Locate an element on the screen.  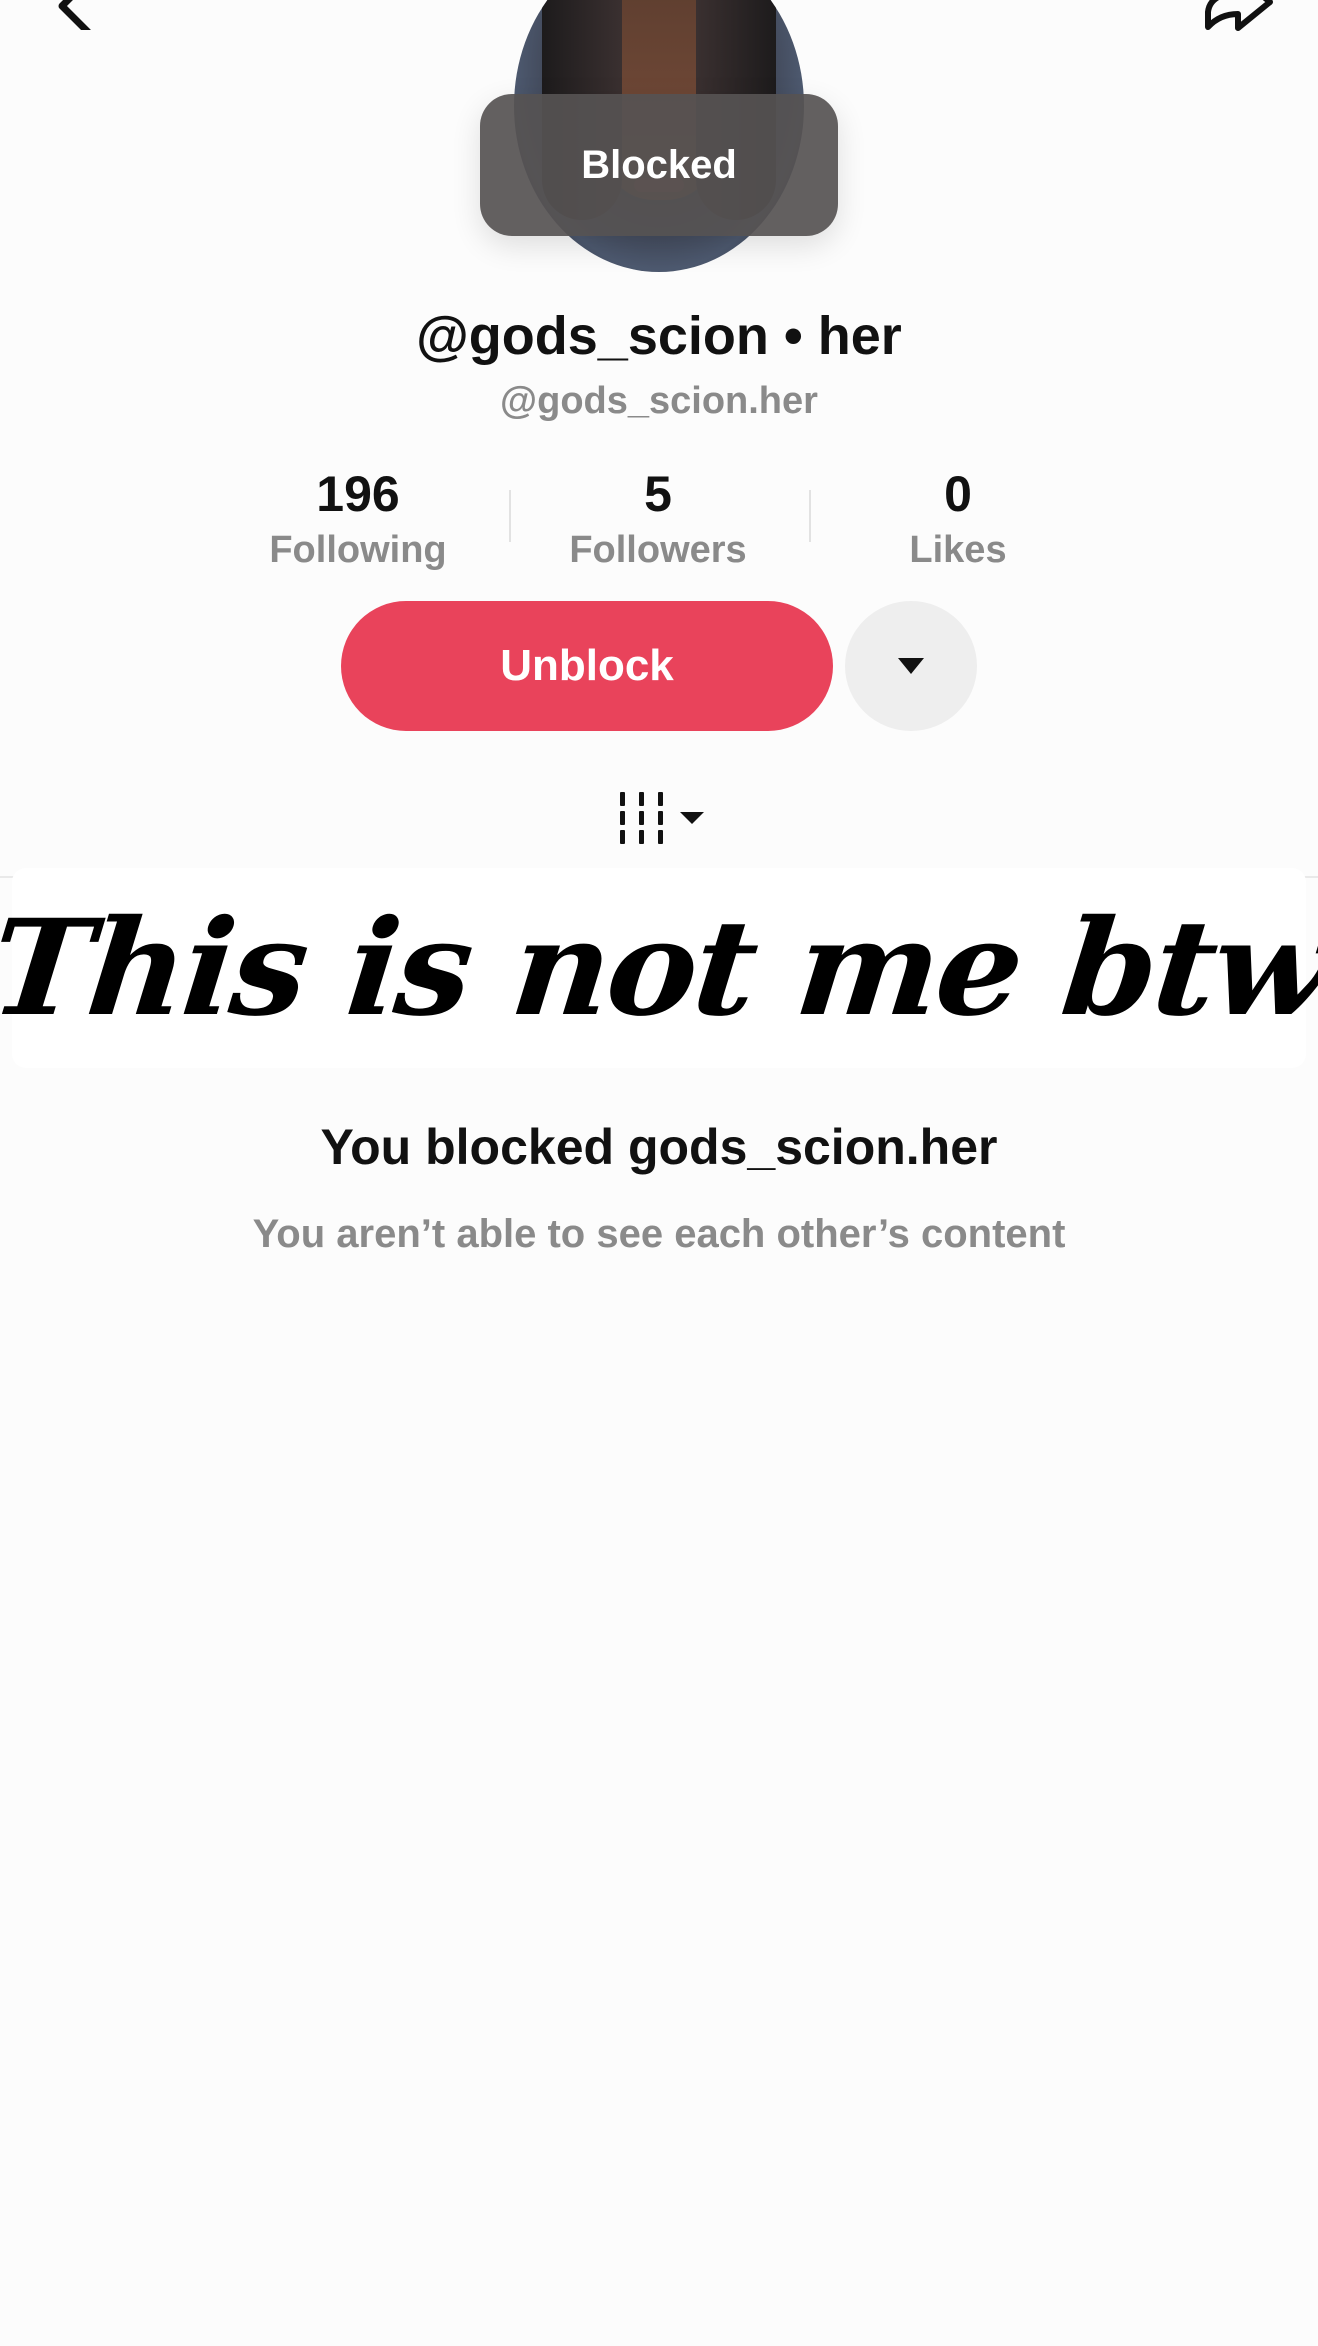
more-options-button is located at coordinates (911, 666).